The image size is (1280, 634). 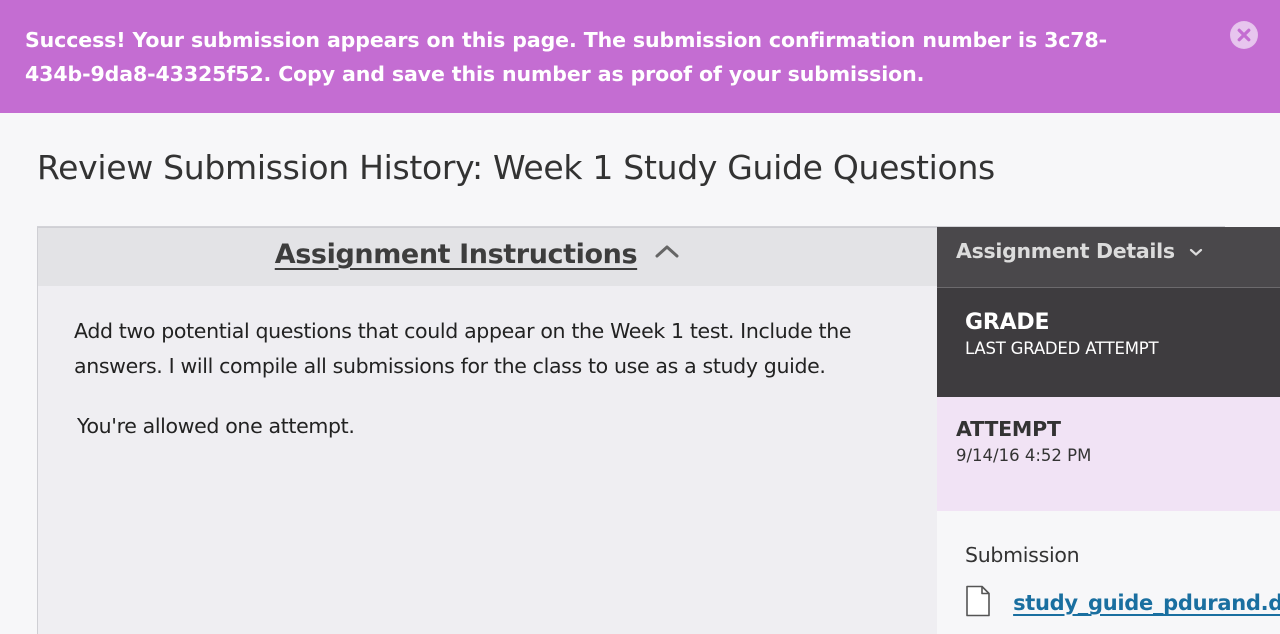 I want to click on attempt-title: ATTEMPT, so click(x=1008, y=429).